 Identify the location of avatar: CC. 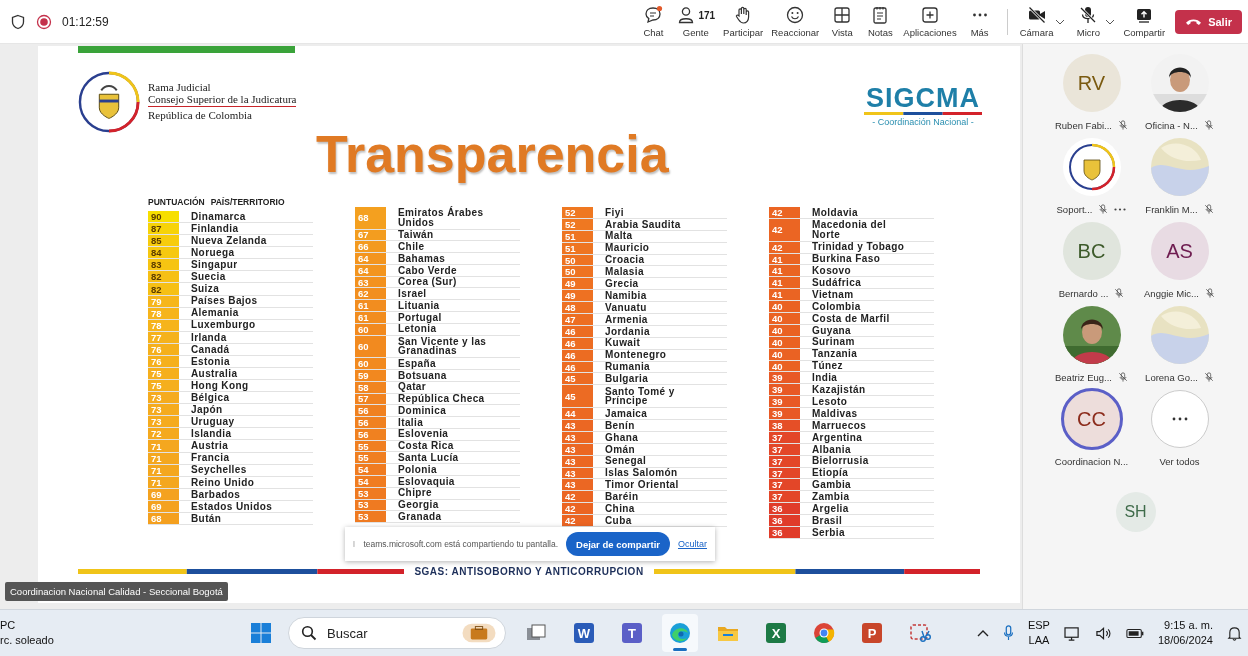
(1091, 419).